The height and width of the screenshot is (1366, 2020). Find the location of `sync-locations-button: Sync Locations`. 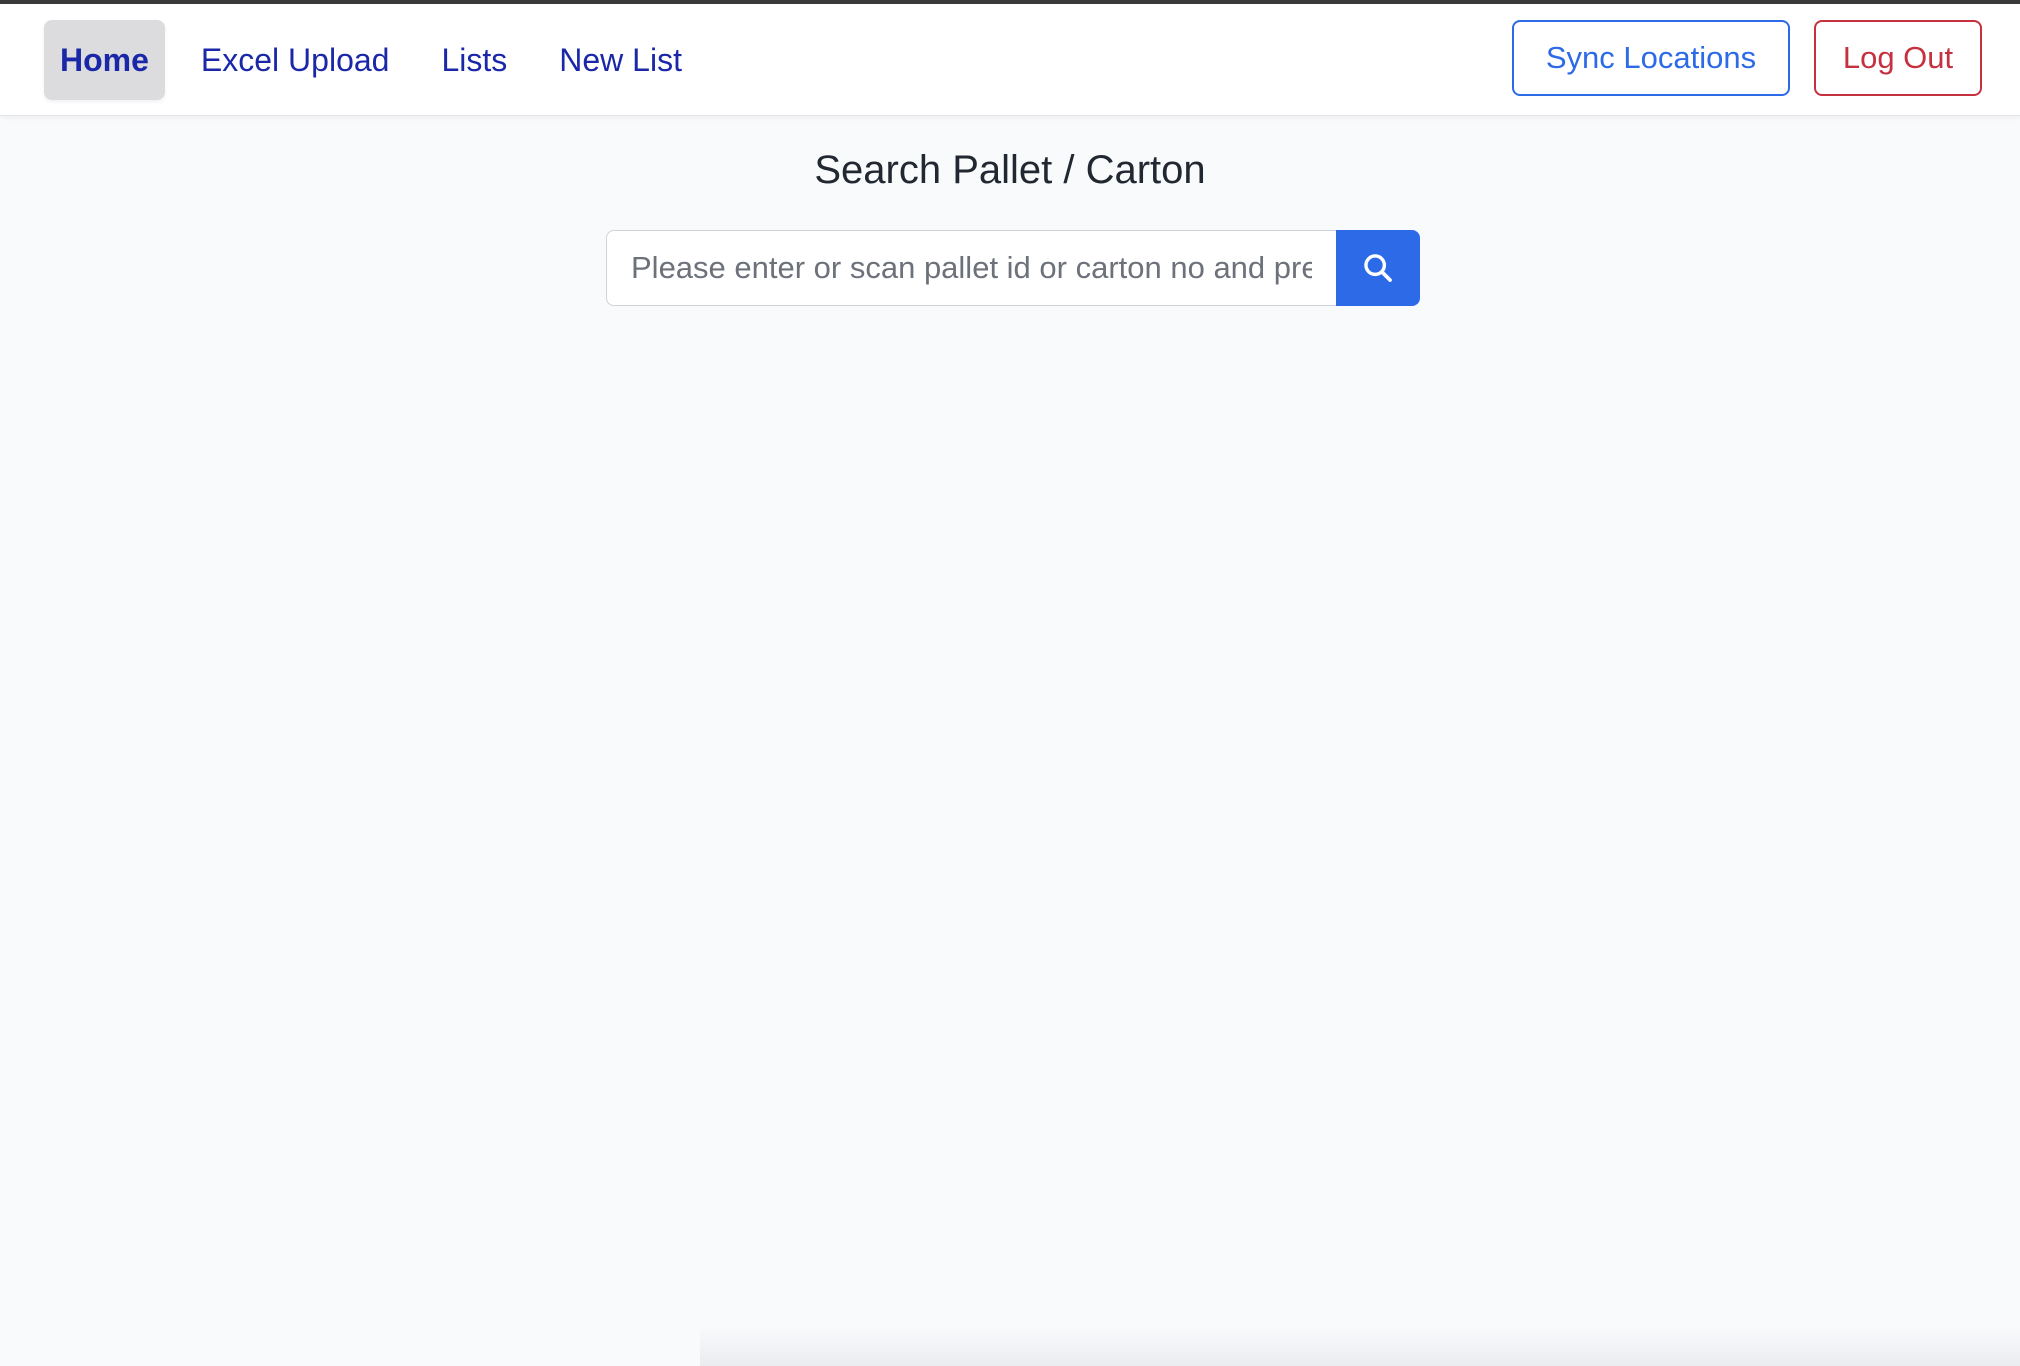

sync-locations-button: Sync Locations is located at coordinates (1651, 58).